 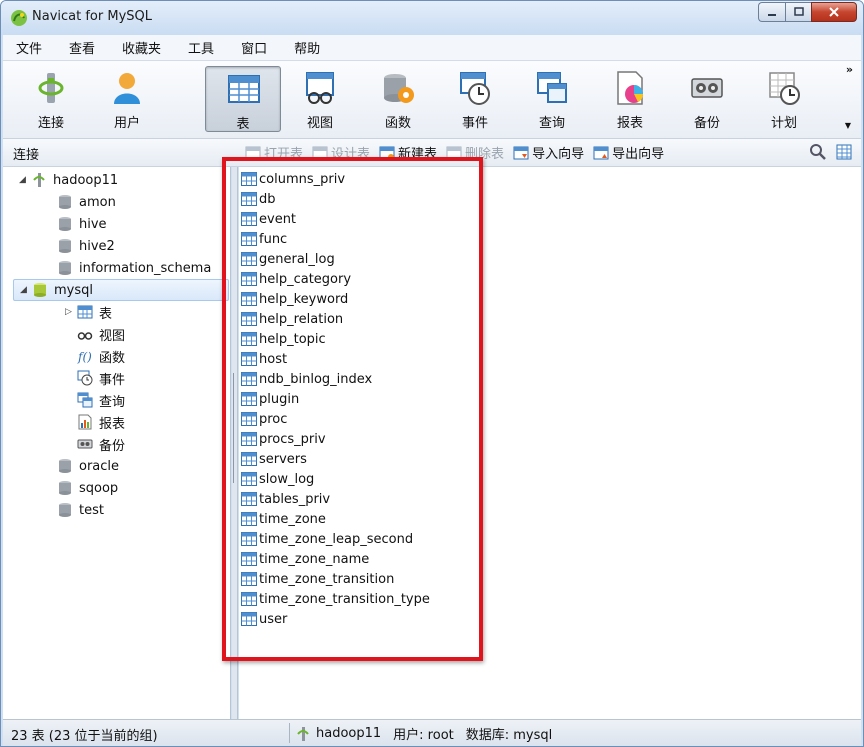 I want to click on table-item: time_zone_name, so click(x=305, y=559).